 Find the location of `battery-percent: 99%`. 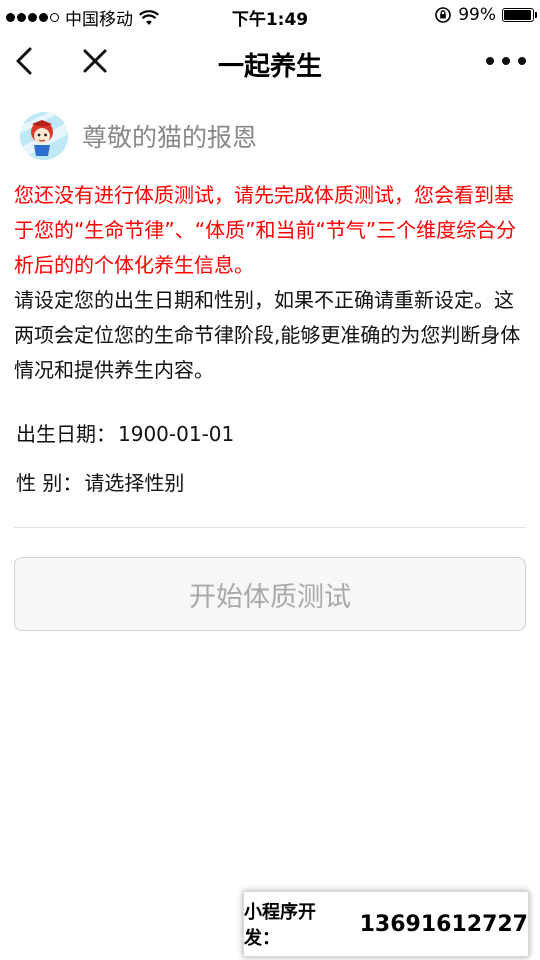

battery-percent: 99% is located at coordinates (477, 15).